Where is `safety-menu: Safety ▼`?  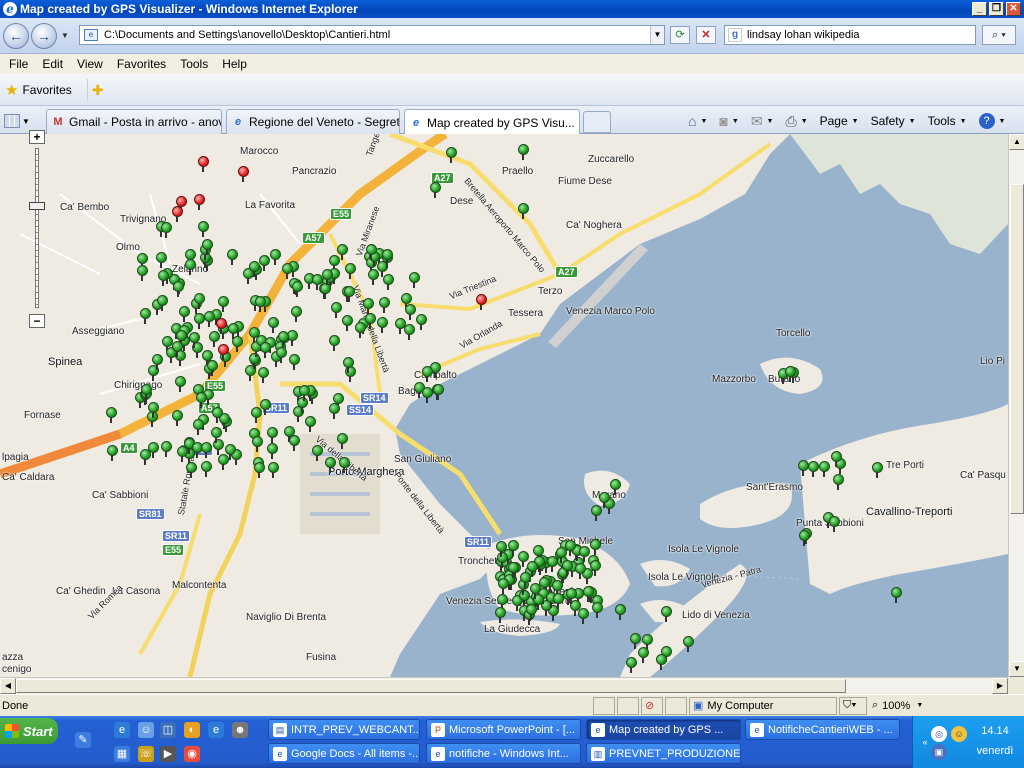 safety-menu: Safety ▼ is located at coordinates (893, 121).